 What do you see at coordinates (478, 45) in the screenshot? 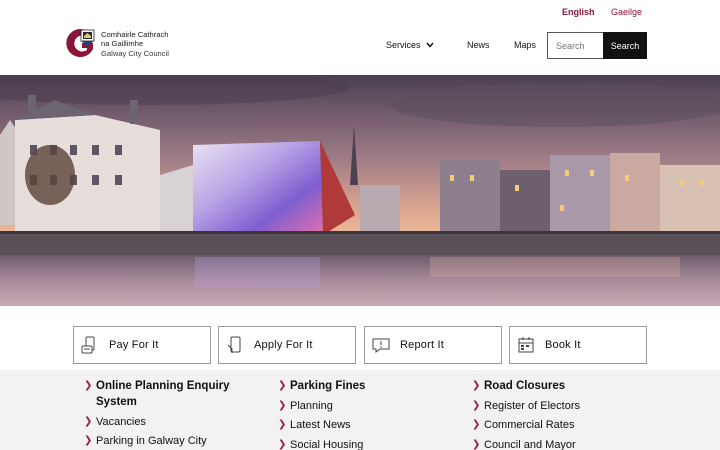
I see `nav-news-link: News` at bounding box center [478, 45].